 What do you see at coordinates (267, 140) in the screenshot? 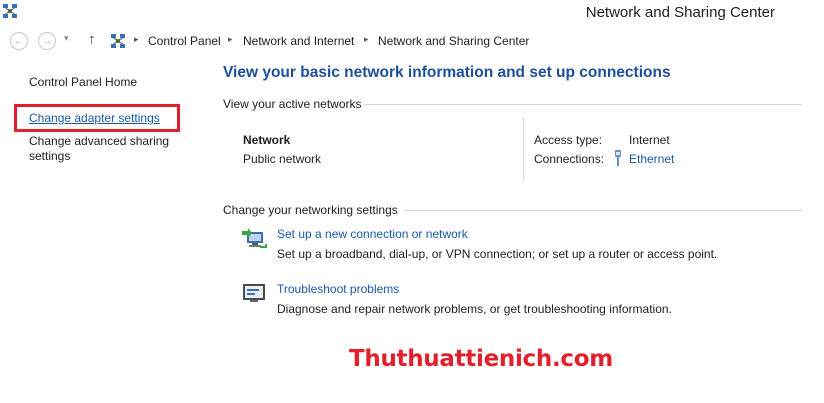
I see `network-name: Network` at bounding box center [267, 140].